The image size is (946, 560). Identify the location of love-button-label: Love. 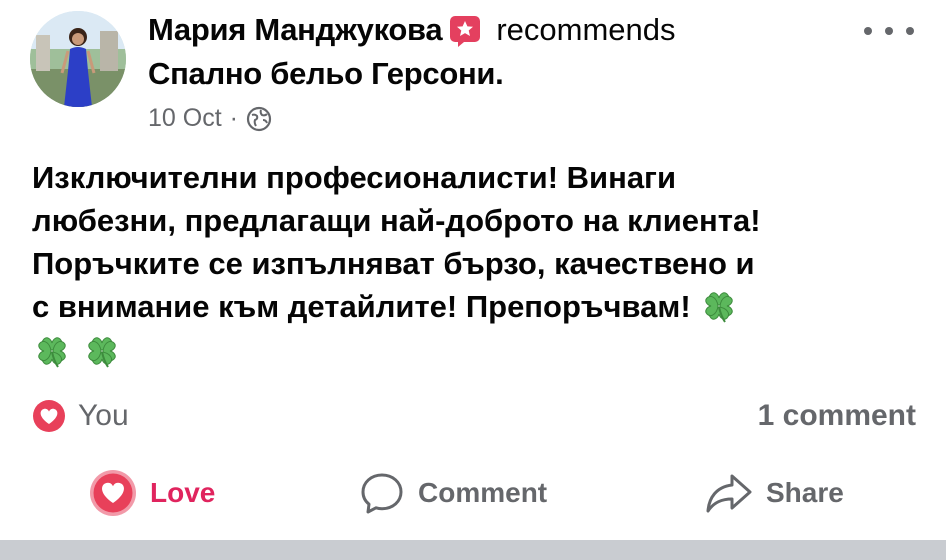
(183, 492).